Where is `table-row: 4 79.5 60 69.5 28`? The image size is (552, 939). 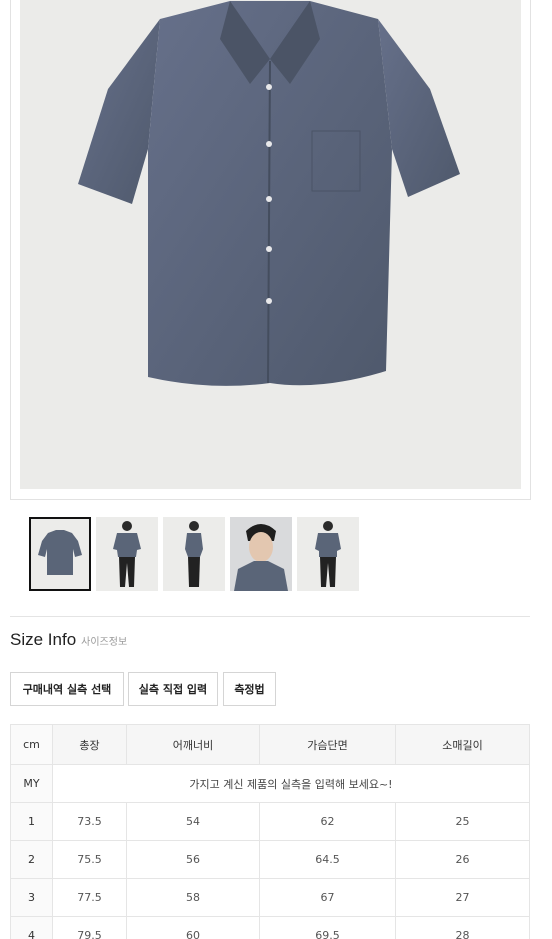 table-row: 4 79.5 60 69.5 28 is located at coordinates (270, 927).